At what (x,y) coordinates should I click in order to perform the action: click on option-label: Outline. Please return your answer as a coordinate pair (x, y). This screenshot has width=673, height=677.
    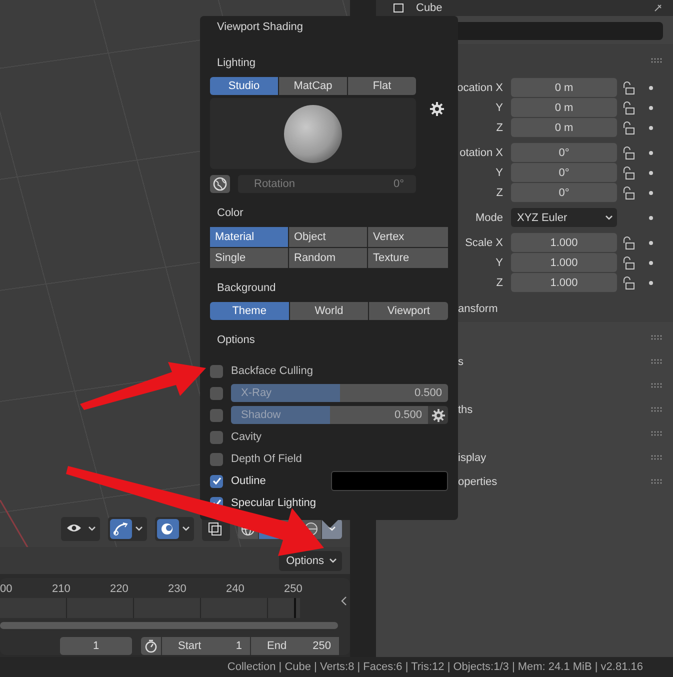
    Looking at the image, I should click on (248, 481).